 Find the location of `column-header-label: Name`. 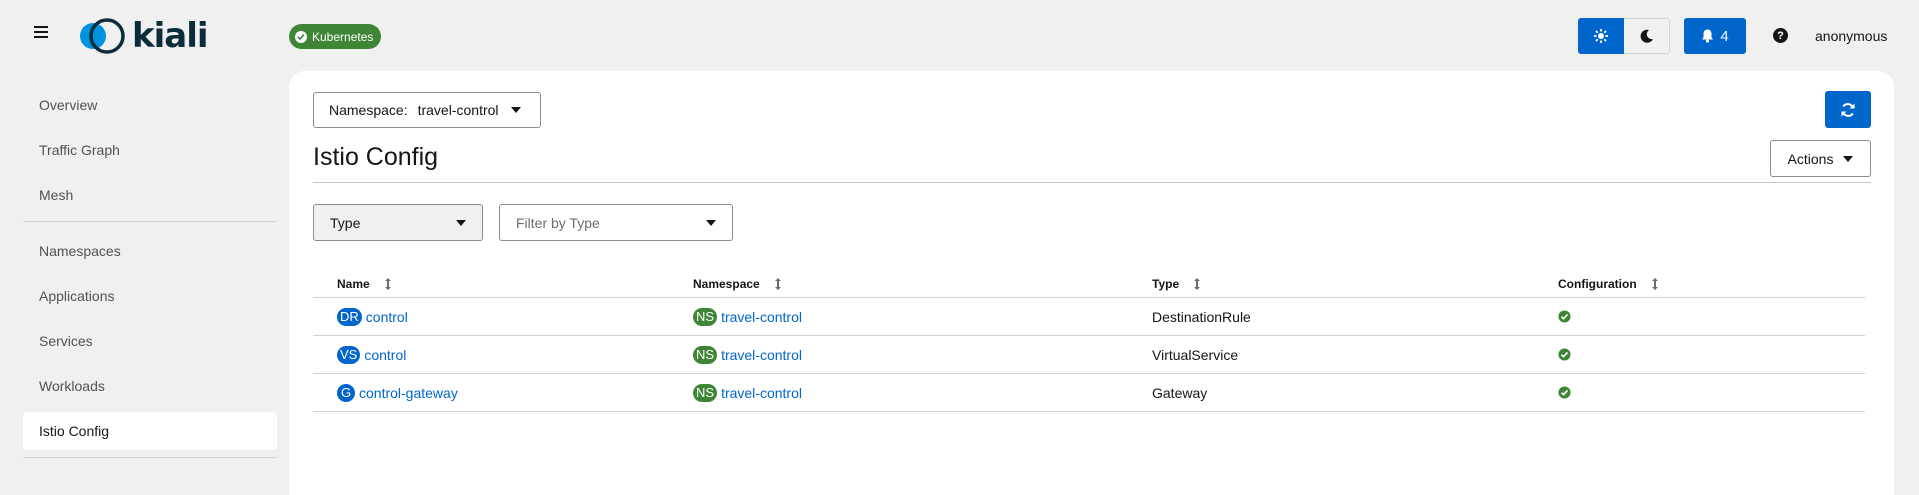

column-header-label: Name is located at coordinates (353, 284).